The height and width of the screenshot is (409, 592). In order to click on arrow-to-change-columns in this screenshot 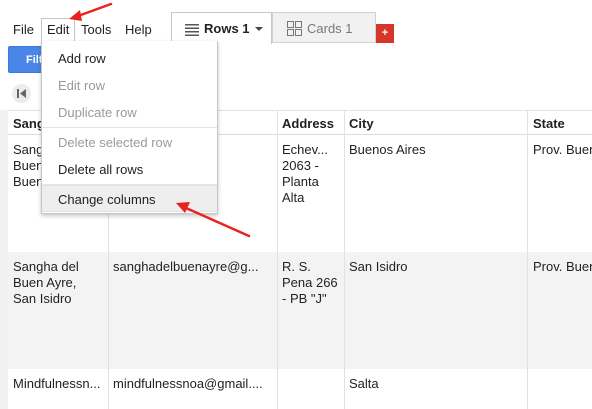, I will do `click(213, 220)`.